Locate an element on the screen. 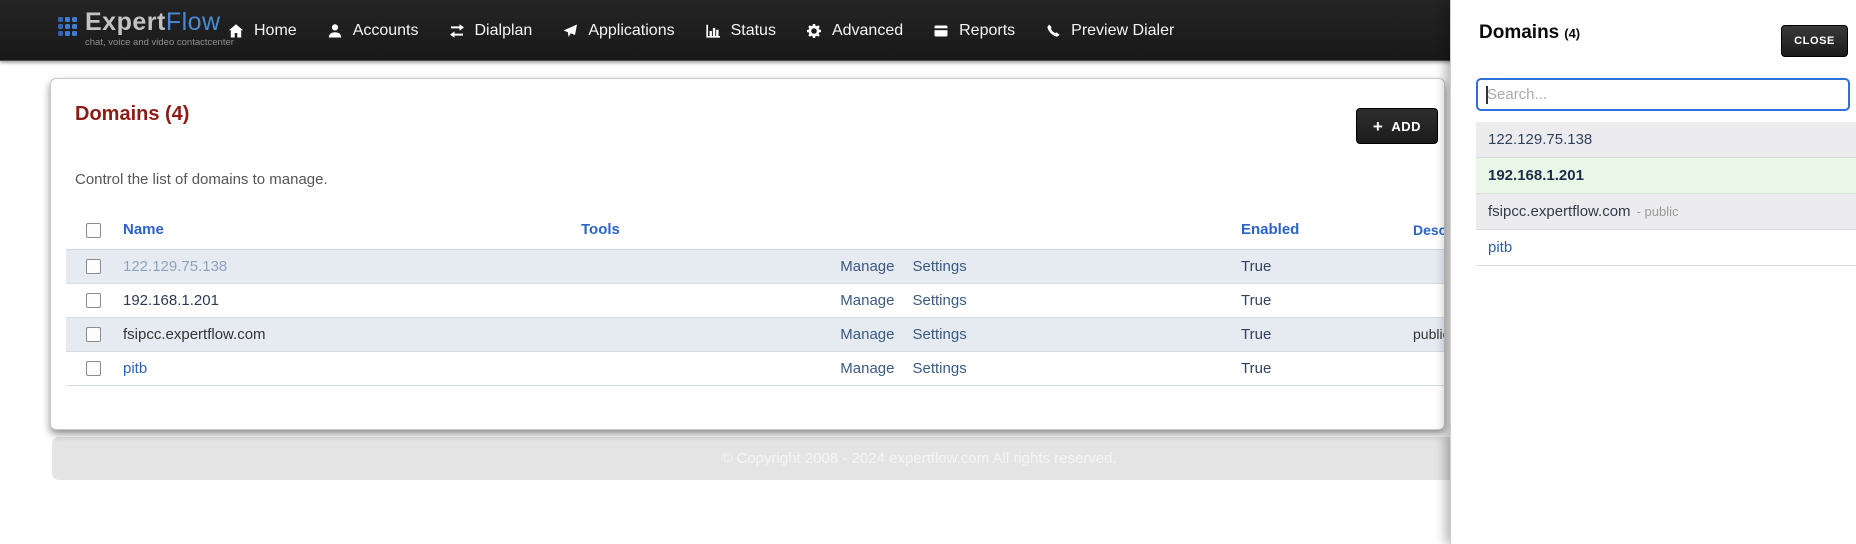  panel-item-suffix: - public is located at coordinates (1657, 211).